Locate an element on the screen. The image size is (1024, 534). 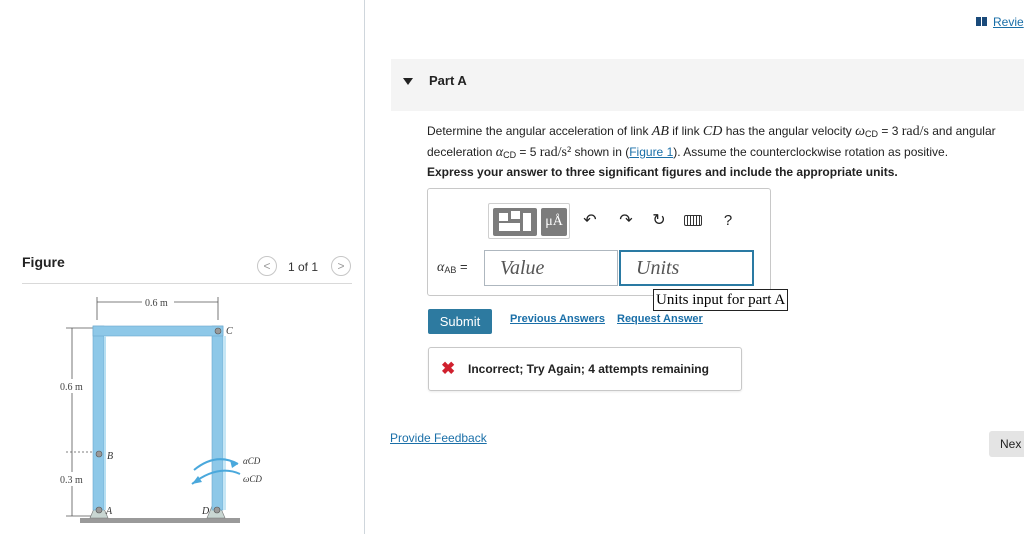
units-input: Units is located at coordinates (686, 268).